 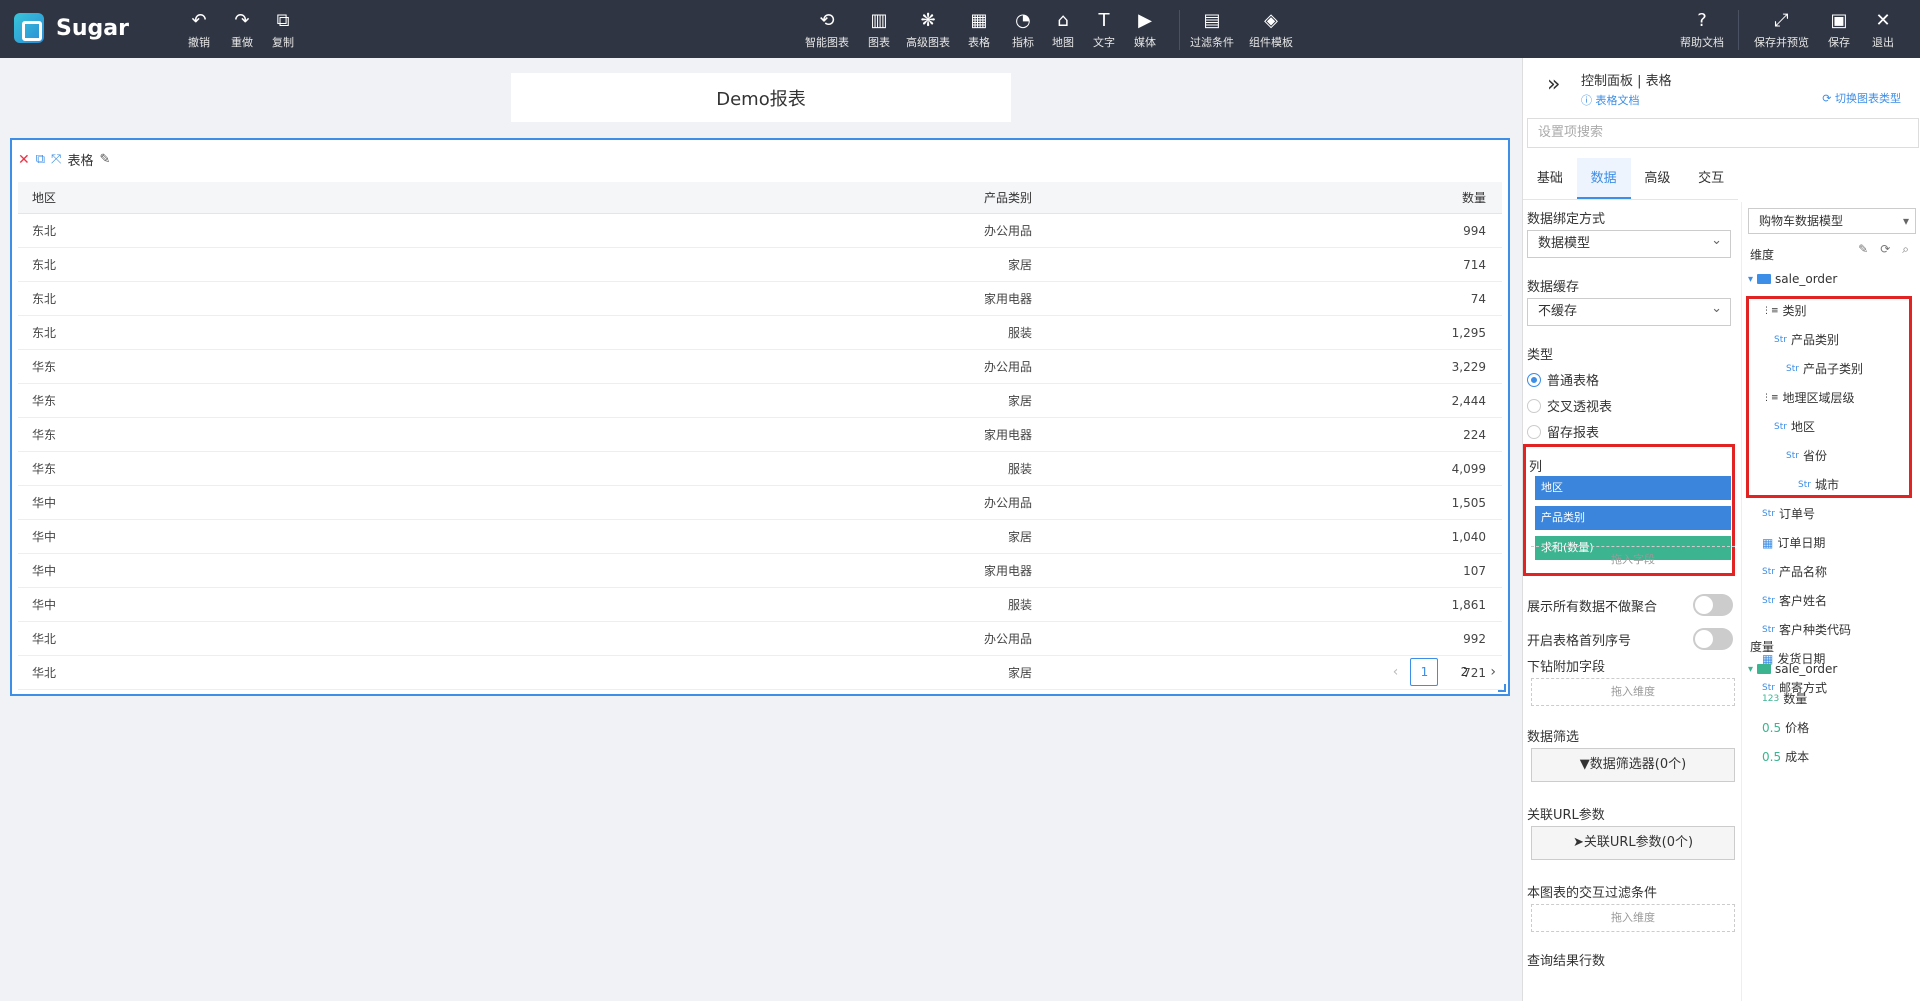 I want to click on undo-button: ↶ 撤销, so click(x=199, y=30).